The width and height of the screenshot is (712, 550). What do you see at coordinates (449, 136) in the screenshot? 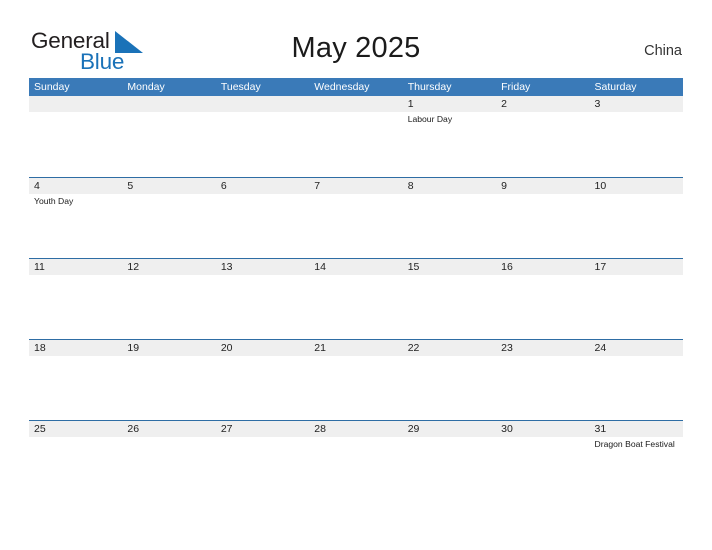
I see `calendar-day-cell: 1 Labour Day` at bounding box center [449, 136].